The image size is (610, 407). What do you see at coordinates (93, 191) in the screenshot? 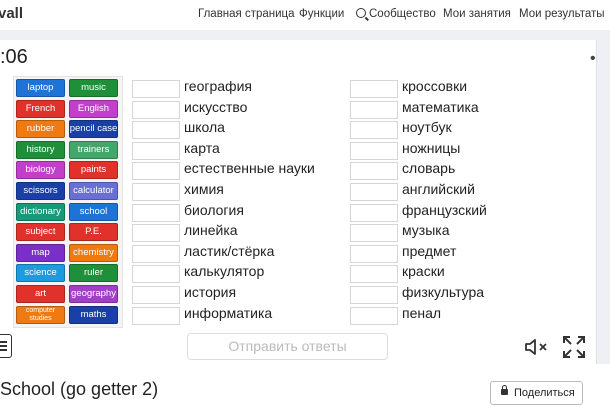
I see `draggable-tile: calculator` at bounding box center [93, 191].